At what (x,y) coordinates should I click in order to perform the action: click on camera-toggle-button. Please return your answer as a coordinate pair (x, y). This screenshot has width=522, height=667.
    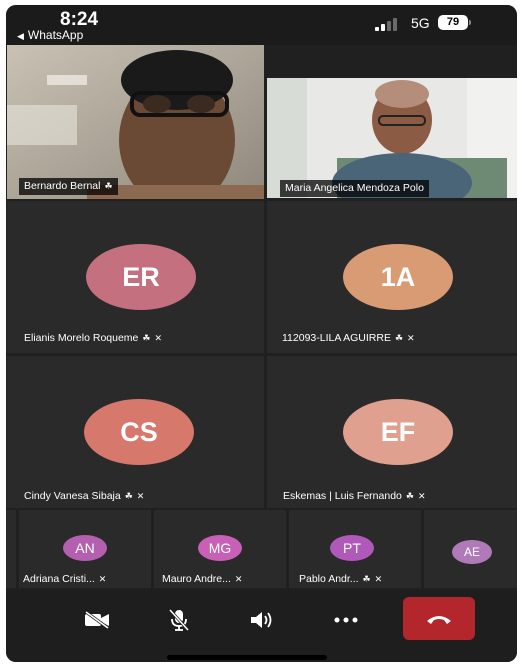
    Looking at the image, I should click on (97, 620).